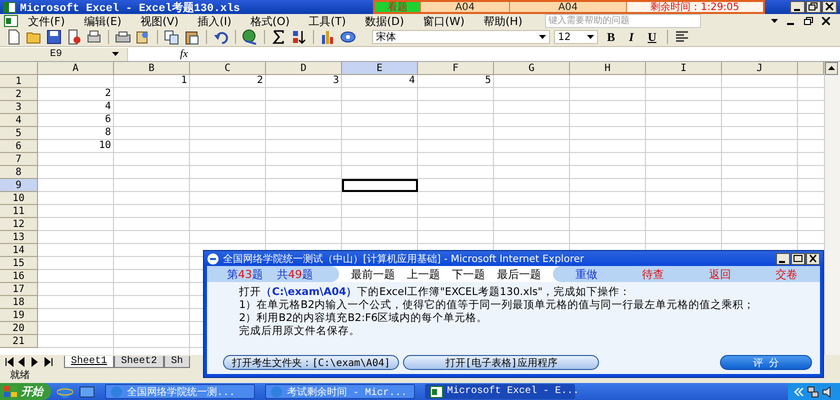 The height and width of the screenshot is (400, 840). I want to click on column-header: A, so click(76, 68).